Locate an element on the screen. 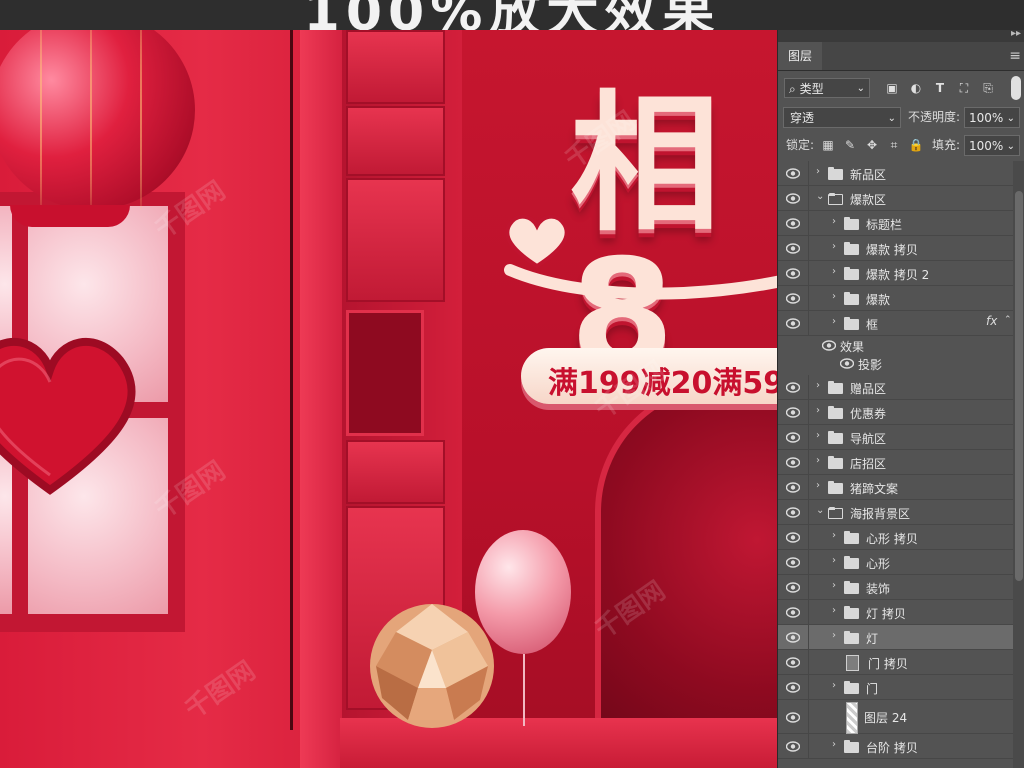 Image resolution: width=1024 pixels, height=768 pixels. layer-row: › 标题栏 is located at coordinates (895, 223).